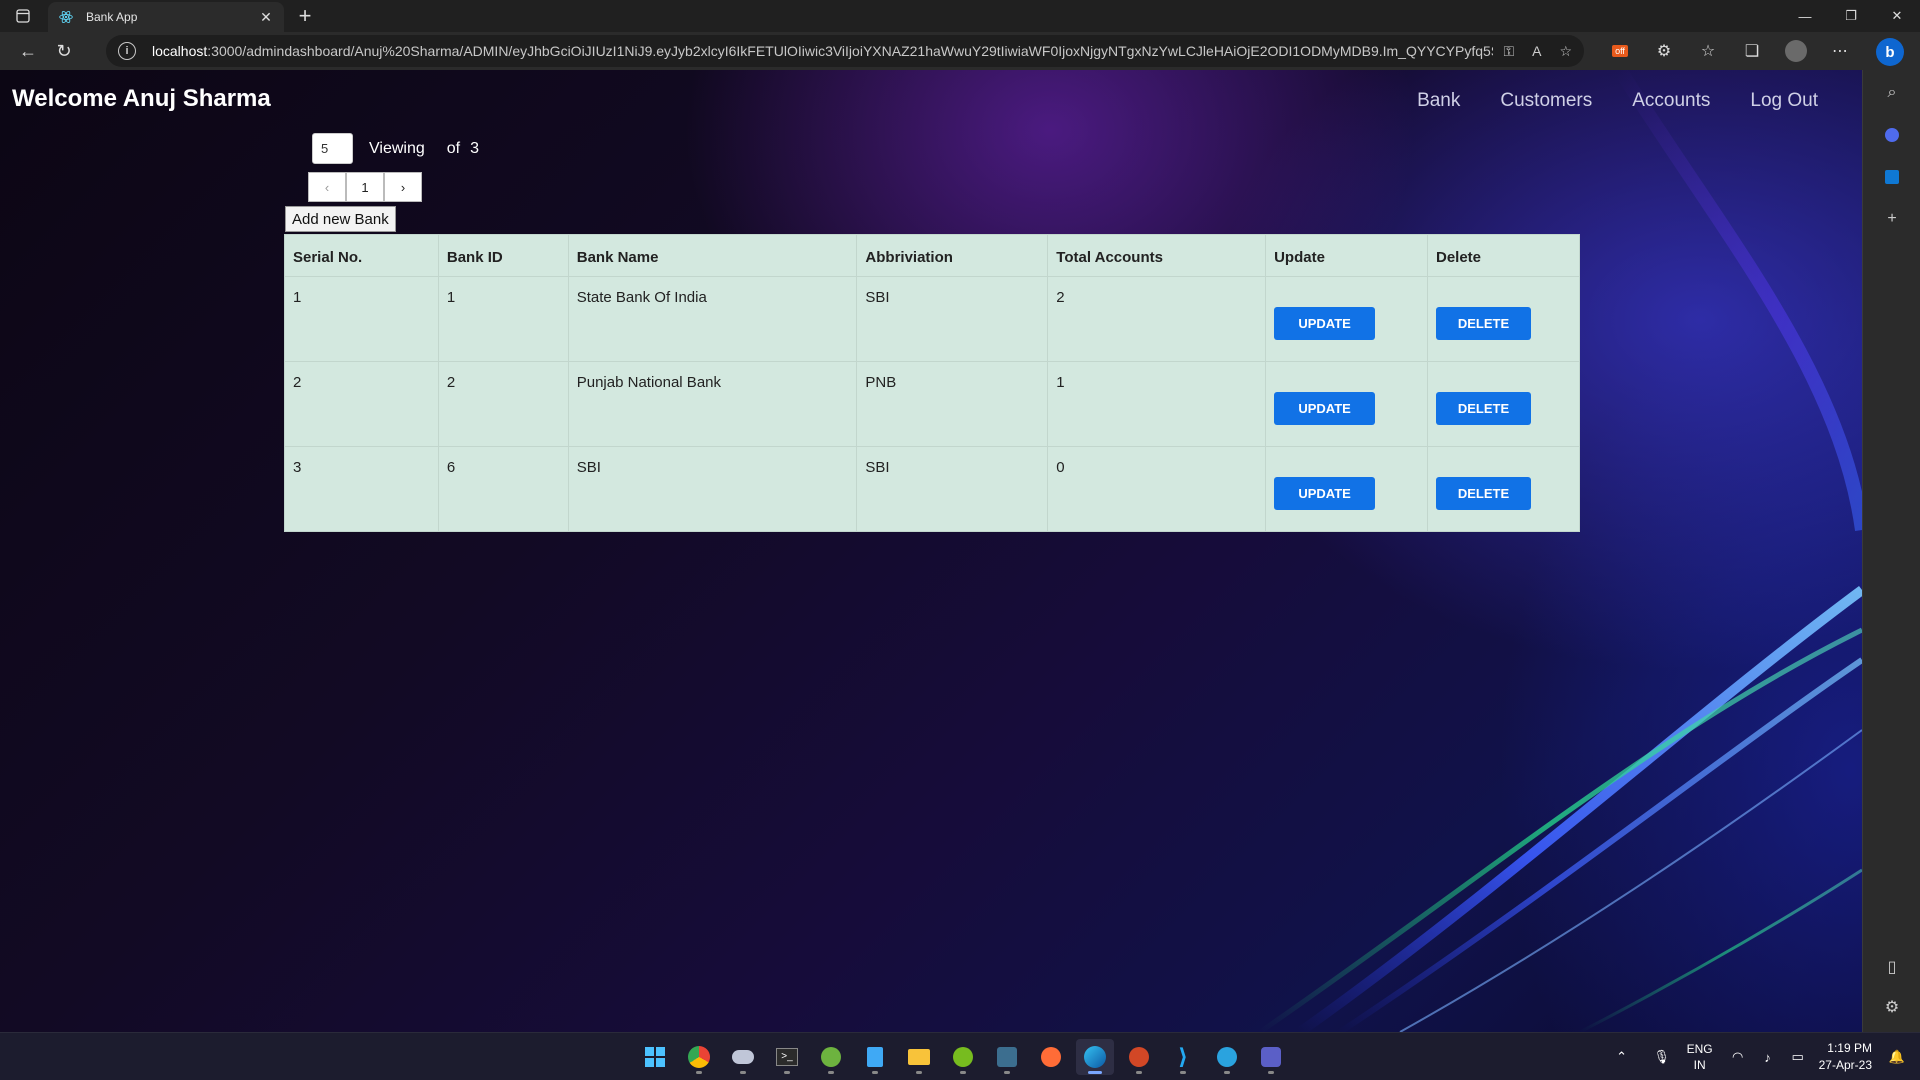  Describe the element at coordinates (712, 255) in the screenshot. I see `col-bank-name-header: Bank Name` at that location.